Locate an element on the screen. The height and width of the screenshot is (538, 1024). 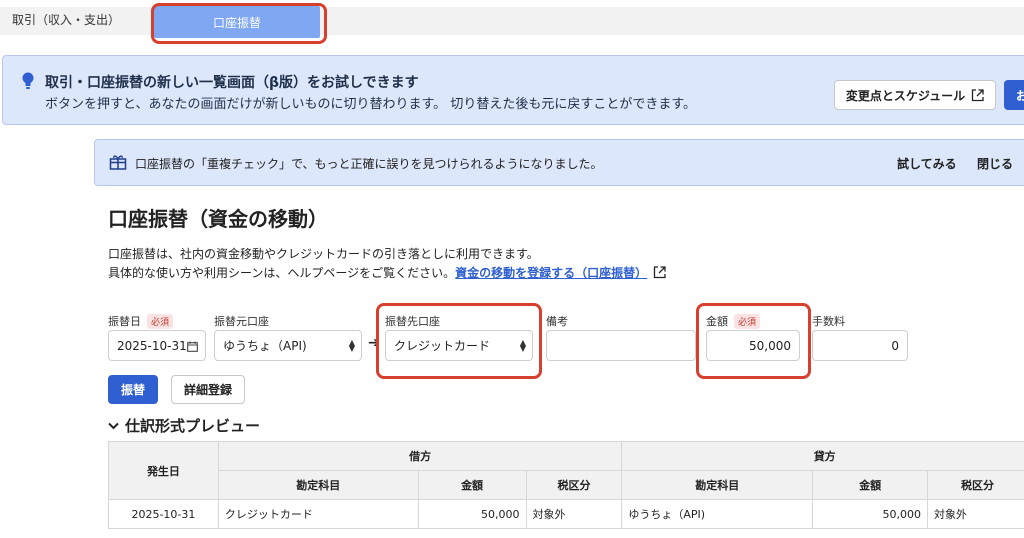
from-account-value: ゆうちょ（API) is located at coordinates (265, 346).